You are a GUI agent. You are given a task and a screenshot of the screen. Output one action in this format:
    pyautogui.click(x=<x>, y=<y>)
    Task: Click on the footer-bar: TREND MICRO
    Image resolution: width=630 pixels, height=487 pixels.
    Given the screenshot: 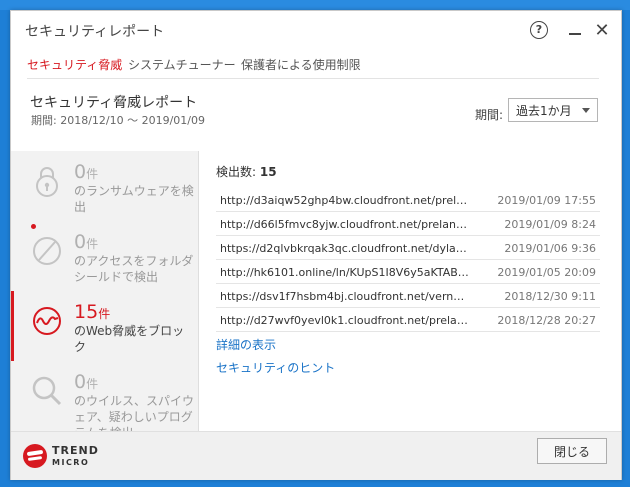 What is the action you would take?
    pyautogui.click(x=316, y=455)
    